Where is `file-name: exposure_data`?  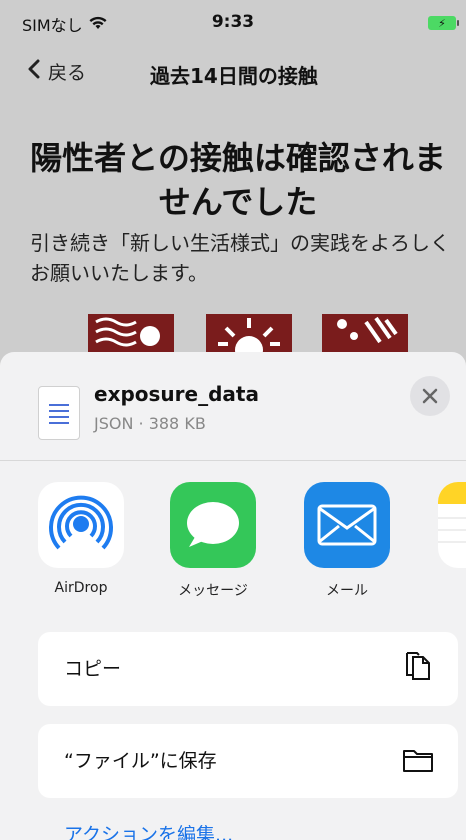
file-name: exposure_data is located at coordinates (176, 394).